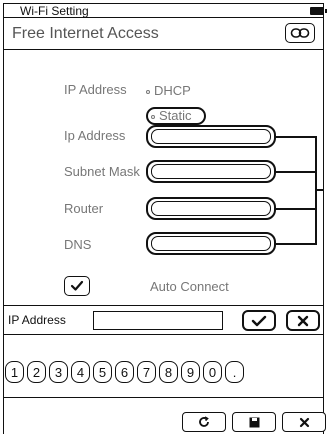  I want to click on radio-static: Static, so click(171, 115).